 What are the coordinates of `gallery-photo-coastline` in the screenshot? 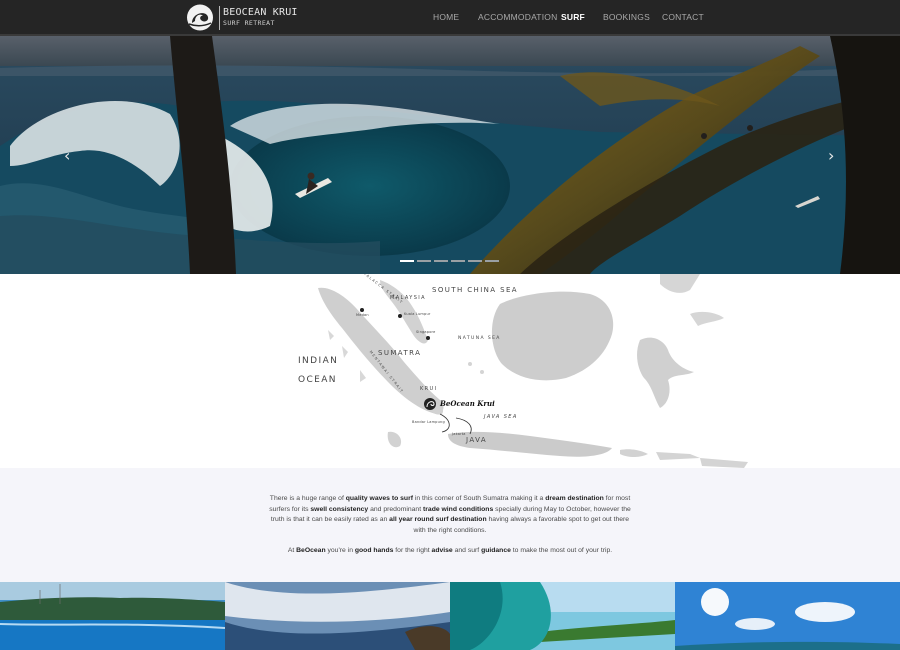 It's located at (112, 616).